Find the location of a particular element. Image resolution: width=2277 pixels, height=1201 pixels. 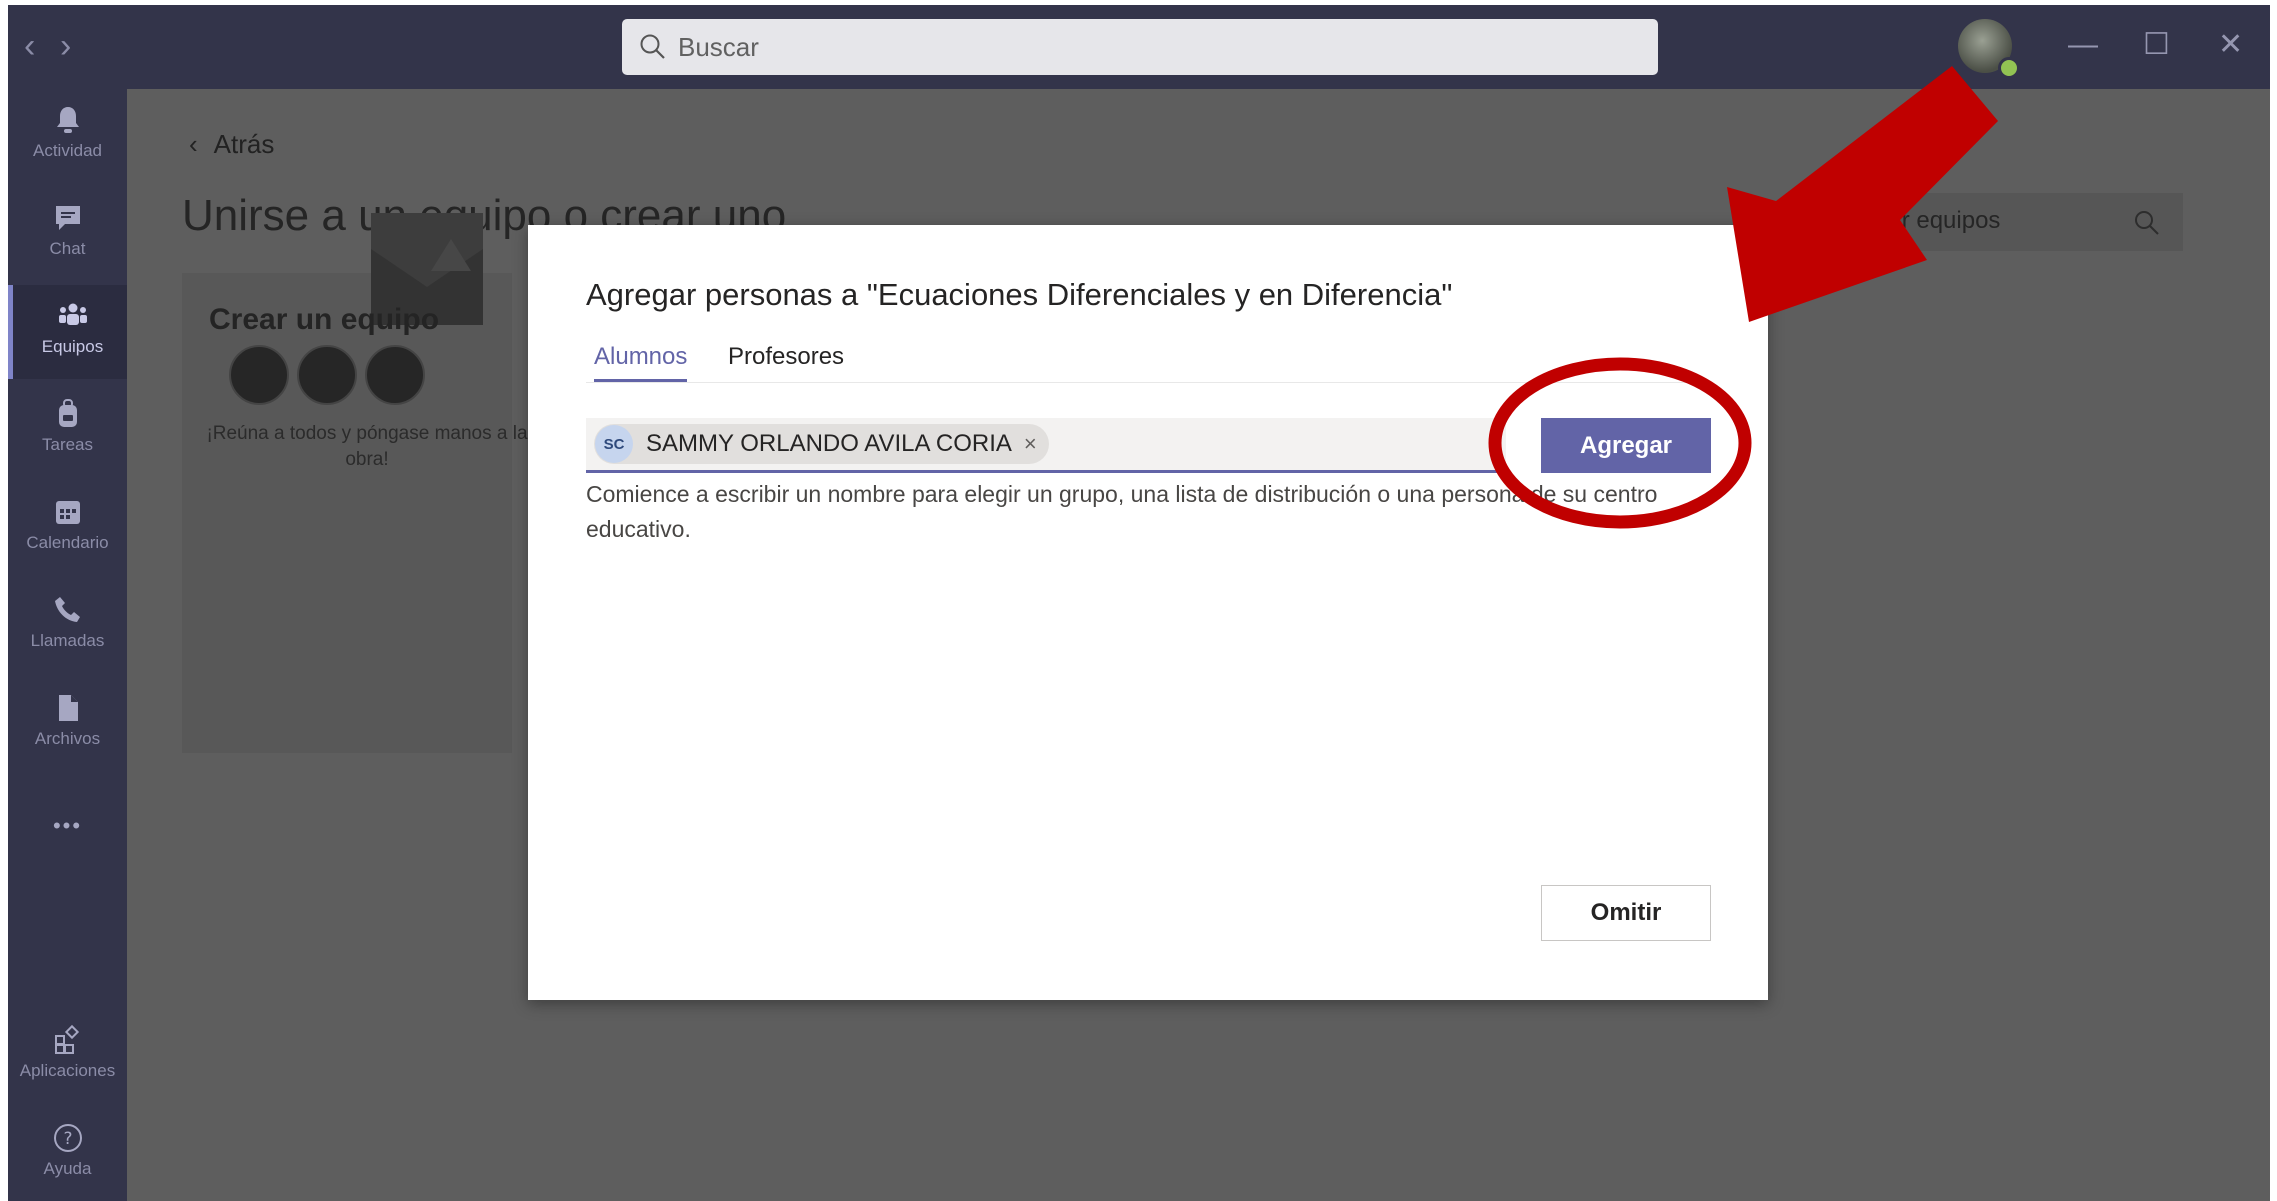

rail-item-equipos: Equipos is located at coordinates (70, 332).